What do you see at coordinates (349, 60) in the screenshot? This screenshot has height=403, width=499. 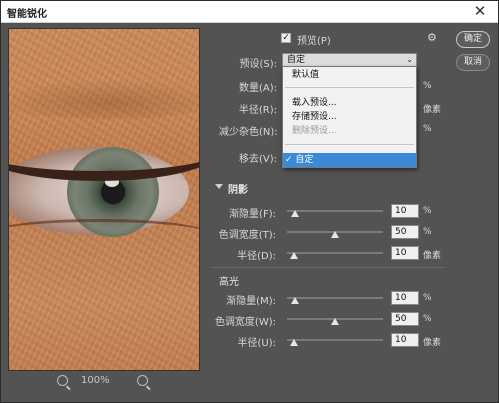 I see `preset-select: 自定 ⌄` at bounding box center [349, 60].